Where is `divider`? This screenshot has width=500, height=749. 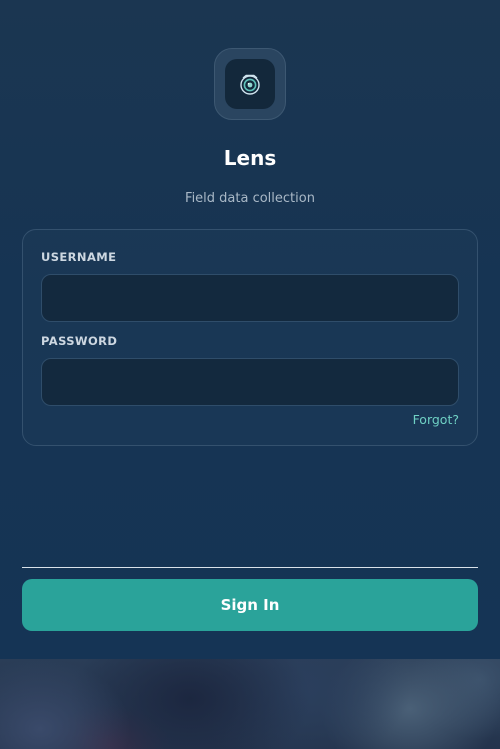
divider is located at coordinates (250, 567).